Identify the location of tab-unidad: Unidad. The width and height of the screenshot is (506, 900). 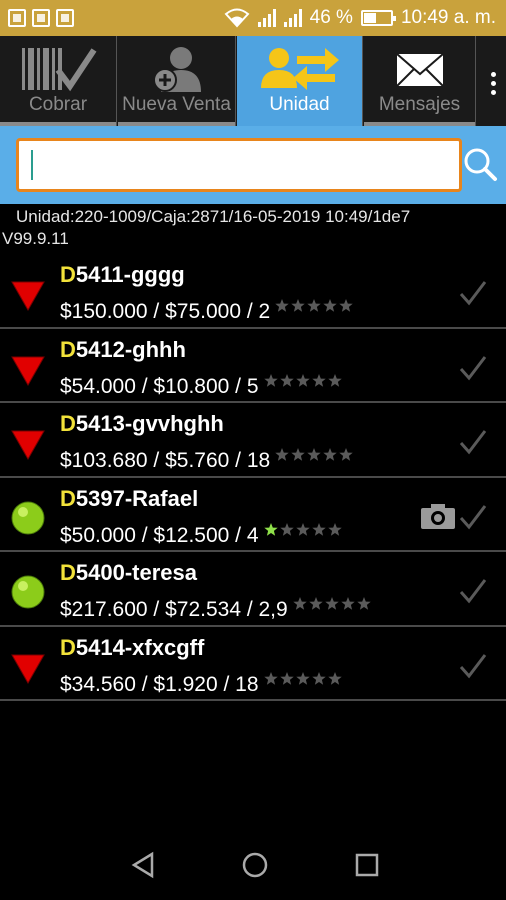
(300, 81).